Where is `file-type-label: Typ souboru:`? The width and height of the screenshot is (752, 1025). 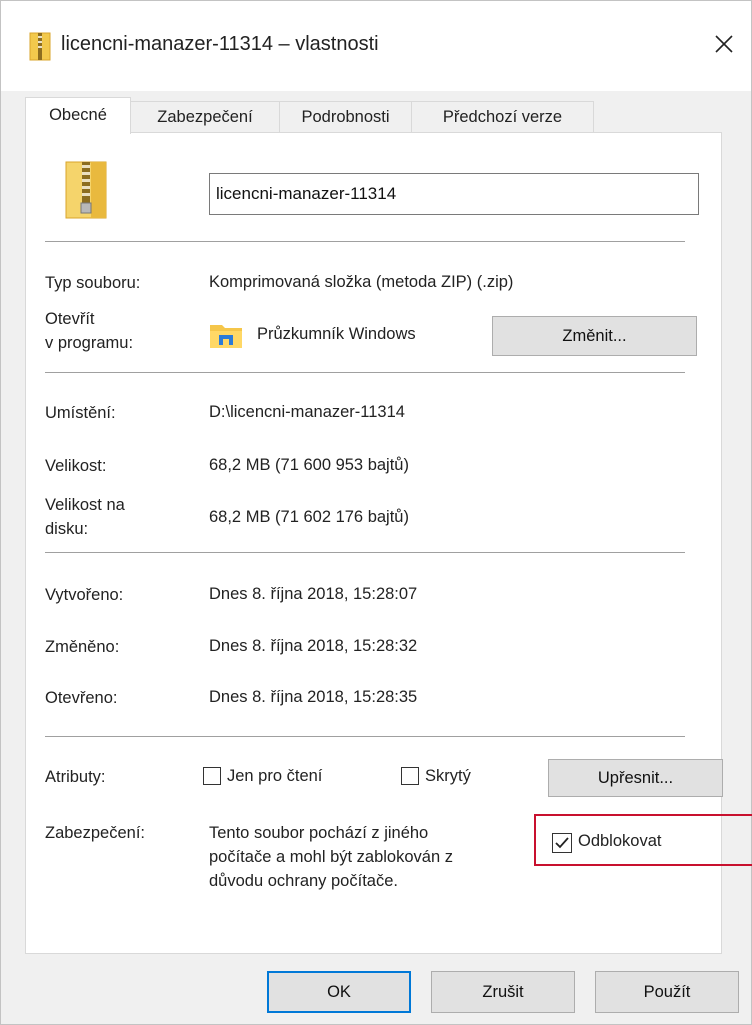
file-type-label: Typ souboru: is located at coordinates (93, 283).